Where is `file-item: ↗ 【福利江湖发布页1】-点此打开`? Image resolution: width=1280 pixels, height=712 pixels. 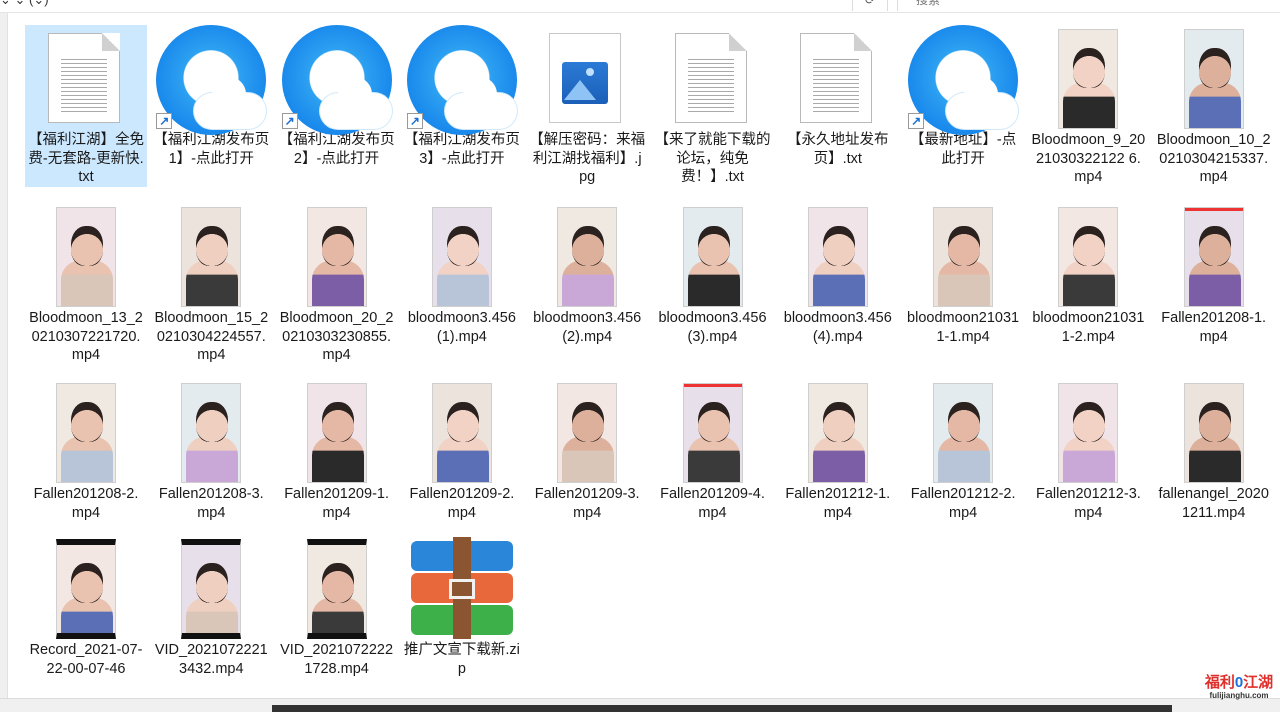
file-item: ↗ 【福利江湖发布页1】-点此打开 is located at coordinates (211, 96).